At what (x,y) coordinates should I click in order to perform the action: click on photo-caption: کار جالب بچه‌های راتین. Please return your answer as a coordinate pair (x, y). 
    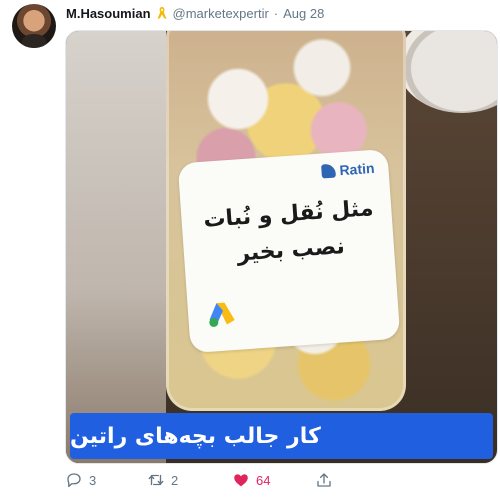
    Looking at the image, I should click on (281, 436).